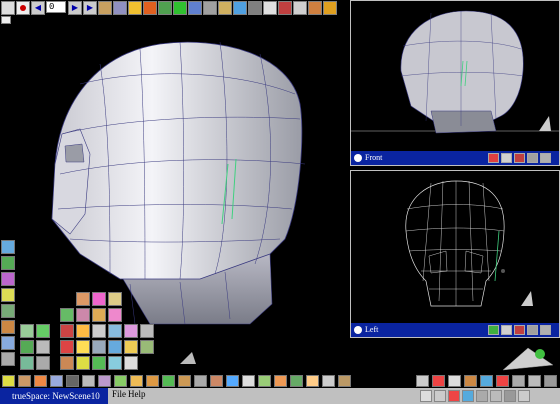  Describe the element at coordinates (502, 381) in the screenshot. I see `view-render-icon` at that location.